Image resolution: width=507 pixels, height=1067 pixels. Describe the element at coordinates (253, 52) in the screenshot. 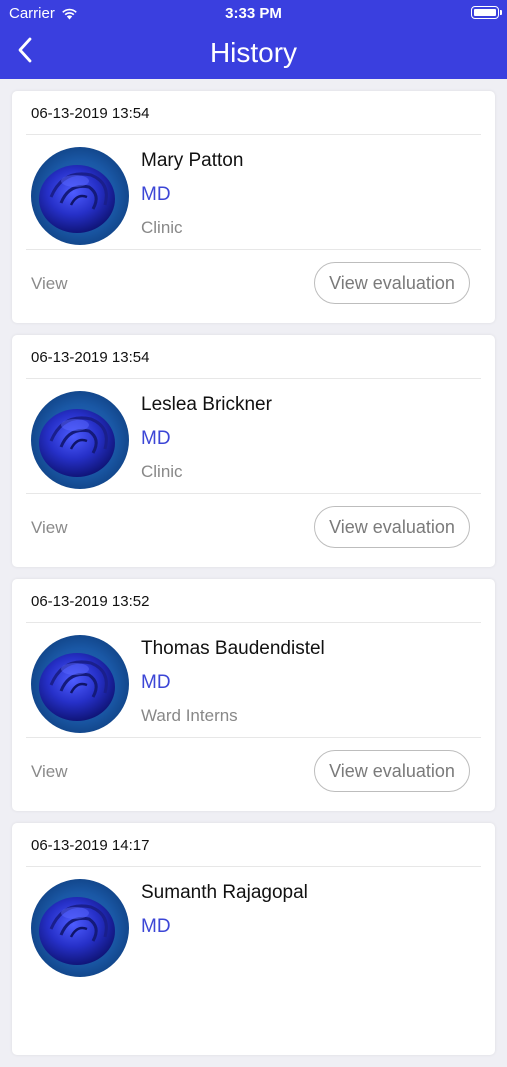

I see `page-title: History` at that location.